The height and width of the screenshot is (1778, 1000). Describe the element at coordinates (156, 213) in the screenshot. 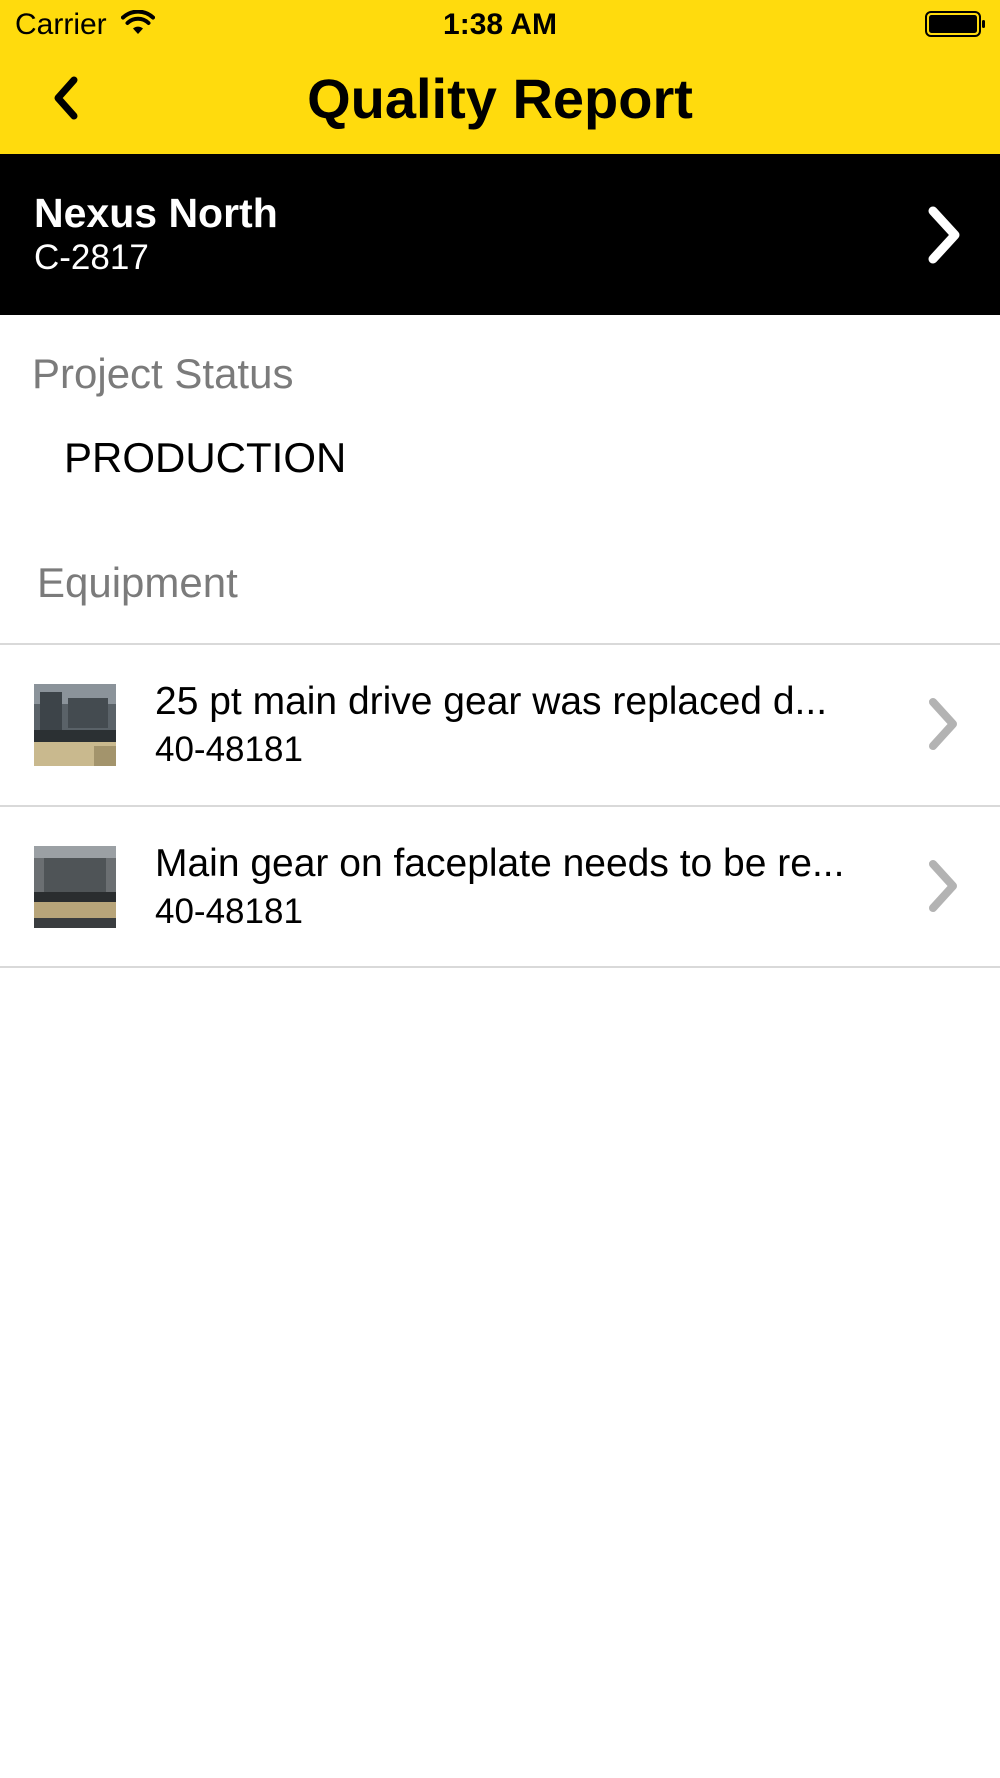

I see `project-name: Nexus North` at that location.